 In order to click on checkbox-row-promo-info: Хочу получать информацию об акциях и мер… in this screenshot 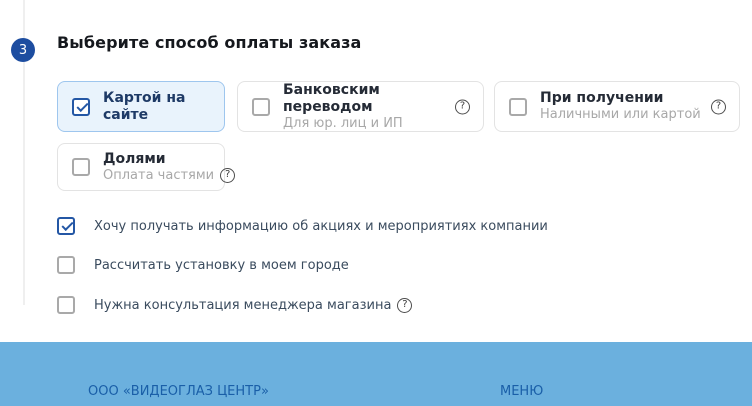, I will do `click(302, 226)`.